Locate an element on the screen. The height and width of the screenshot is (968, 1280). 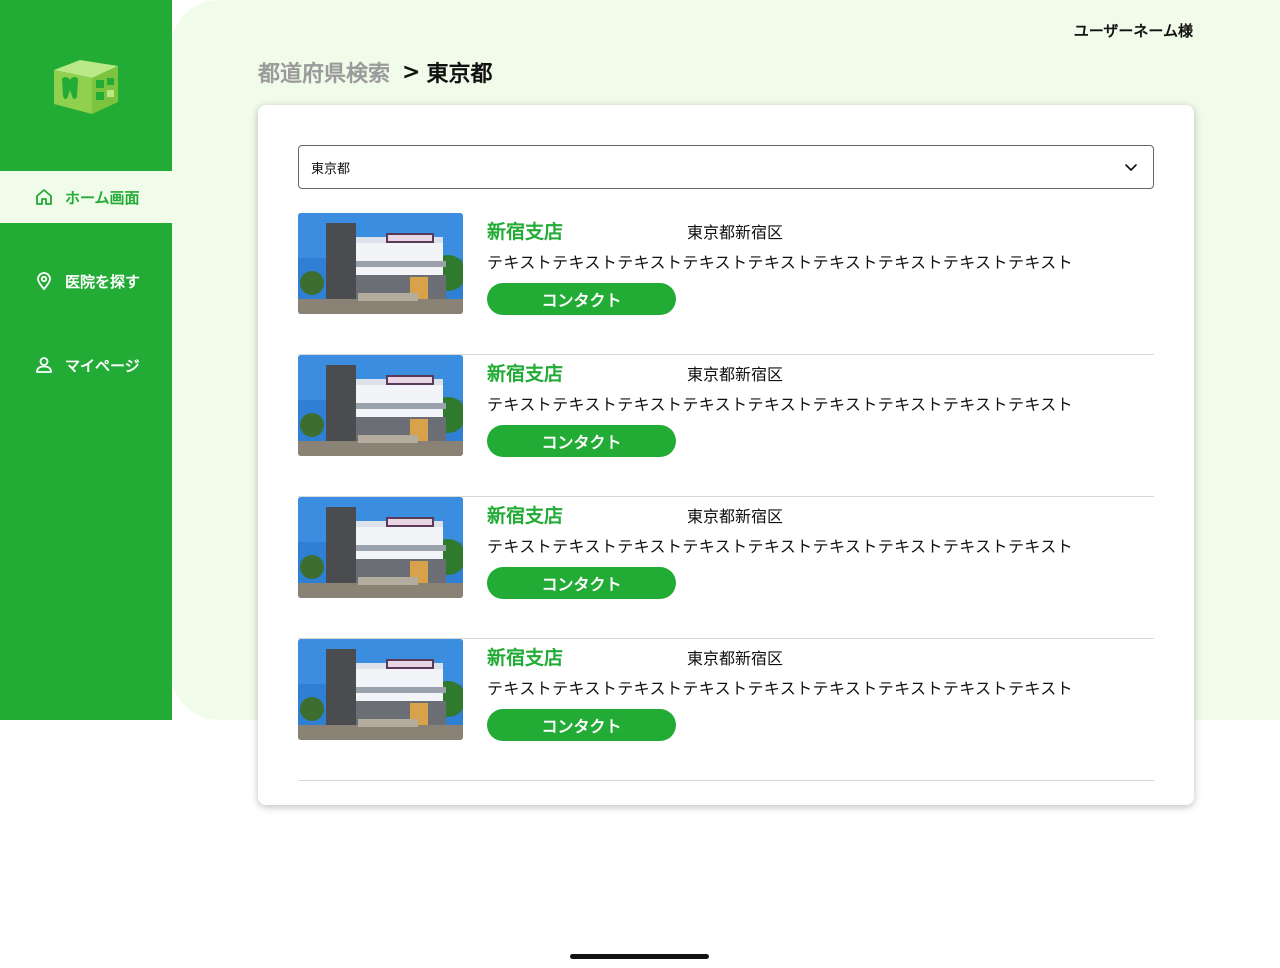
sidebar-item-label: 医院を探す is located at coordinates (103, 281).